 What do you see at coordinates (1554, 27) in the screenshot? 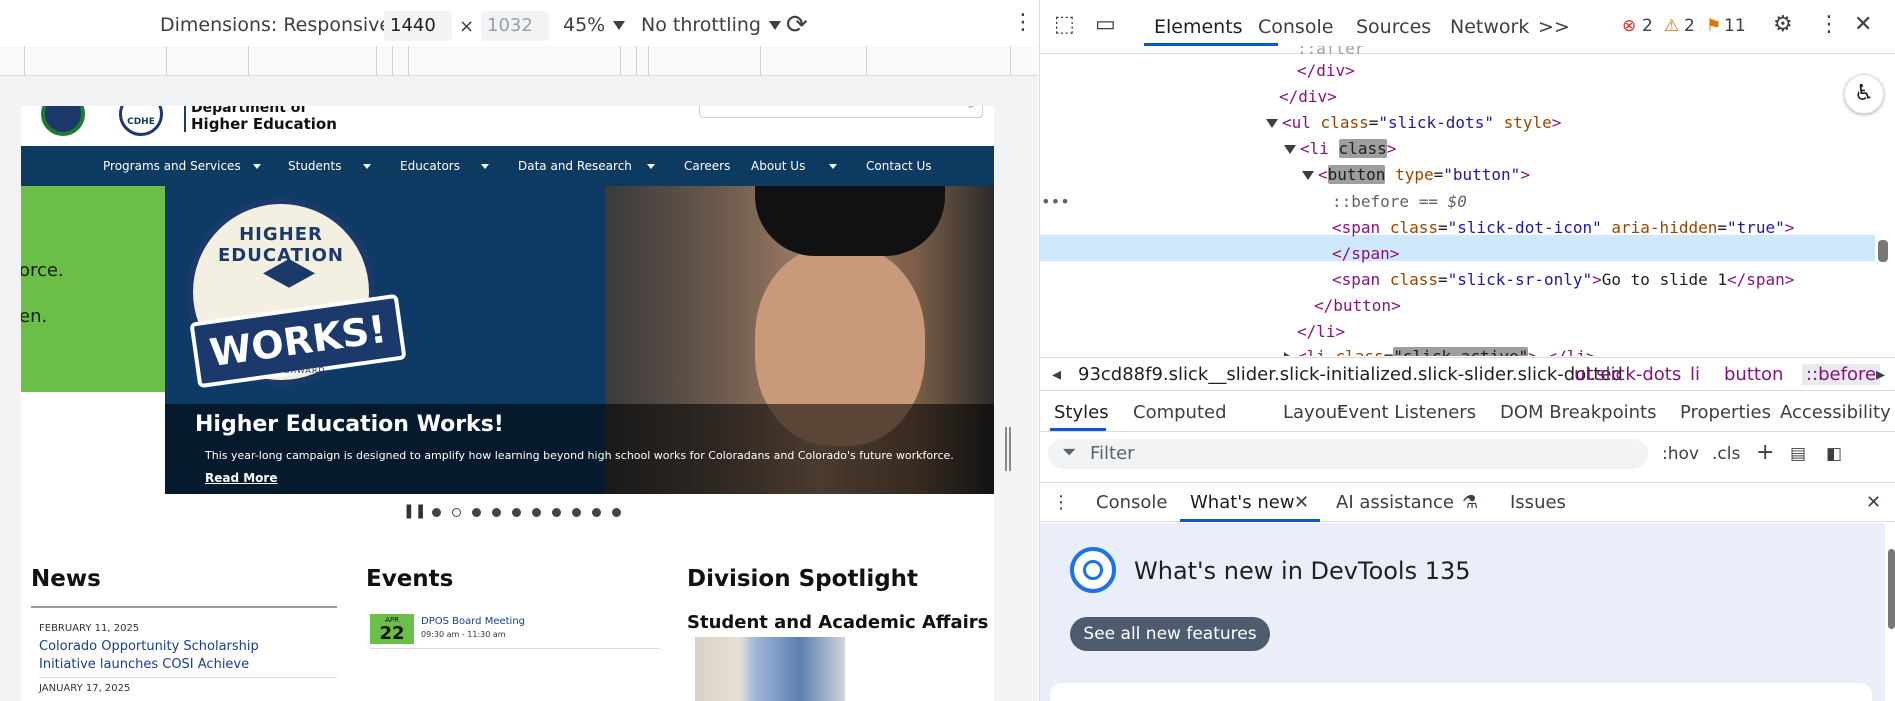
I see `more-tabs-icon: >>` at bounding box center [1554, 27].